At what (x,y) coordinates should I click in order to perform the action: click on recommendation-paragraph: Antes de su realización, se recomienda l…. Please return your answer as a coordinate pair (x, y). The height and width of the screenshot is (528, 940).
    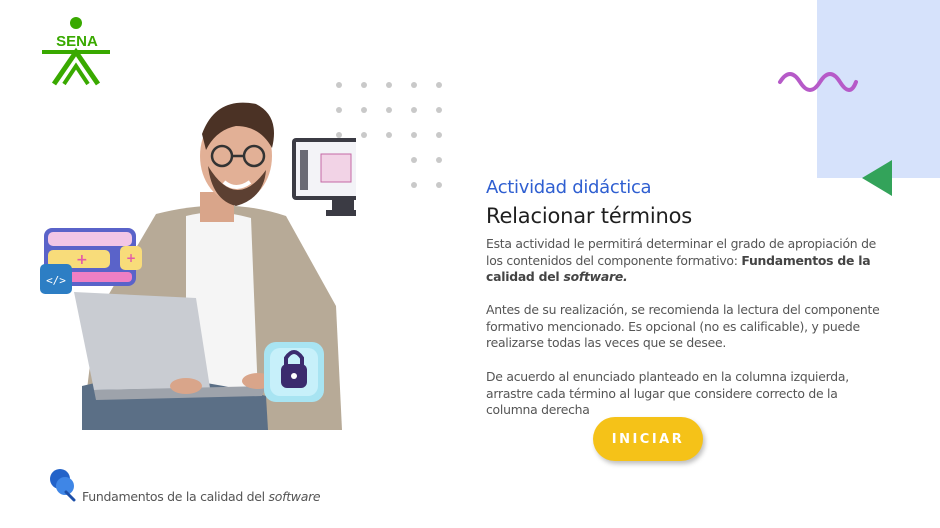
    Looking at the image, I should click on (683, 326).